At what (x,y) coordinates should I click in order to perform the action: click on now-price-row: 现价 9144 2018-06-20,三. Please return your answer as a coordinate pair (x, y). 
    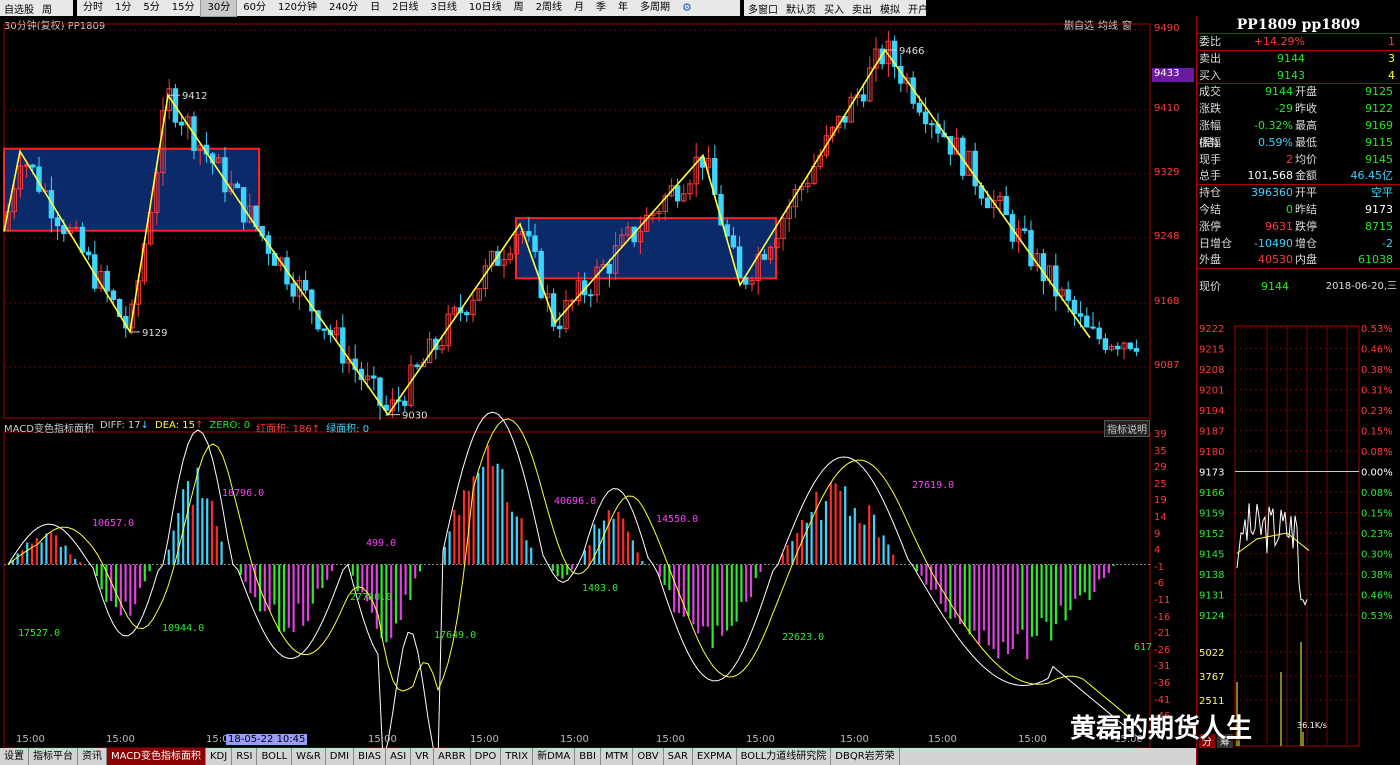
    Looking at the image, I should click on (1298, 287).